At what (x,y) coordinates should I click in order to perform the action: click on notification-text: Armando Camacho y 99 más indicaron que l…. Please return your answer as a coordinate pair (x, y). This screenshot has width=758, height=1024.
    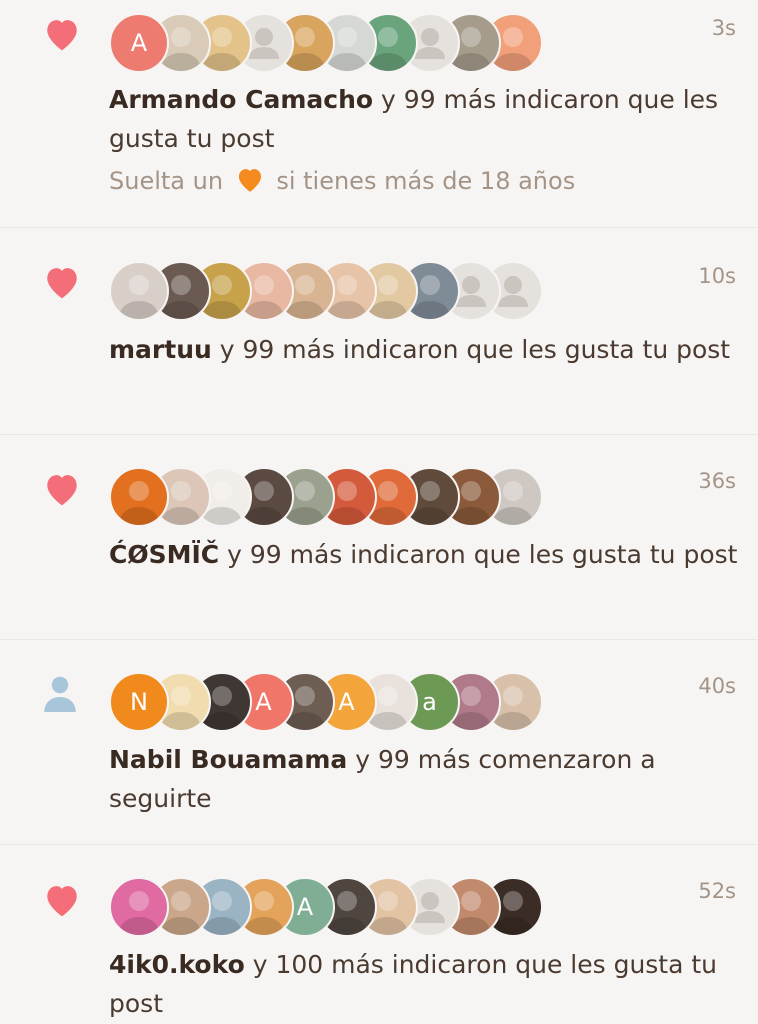
    Looking at the image, I should click on (424, 119).